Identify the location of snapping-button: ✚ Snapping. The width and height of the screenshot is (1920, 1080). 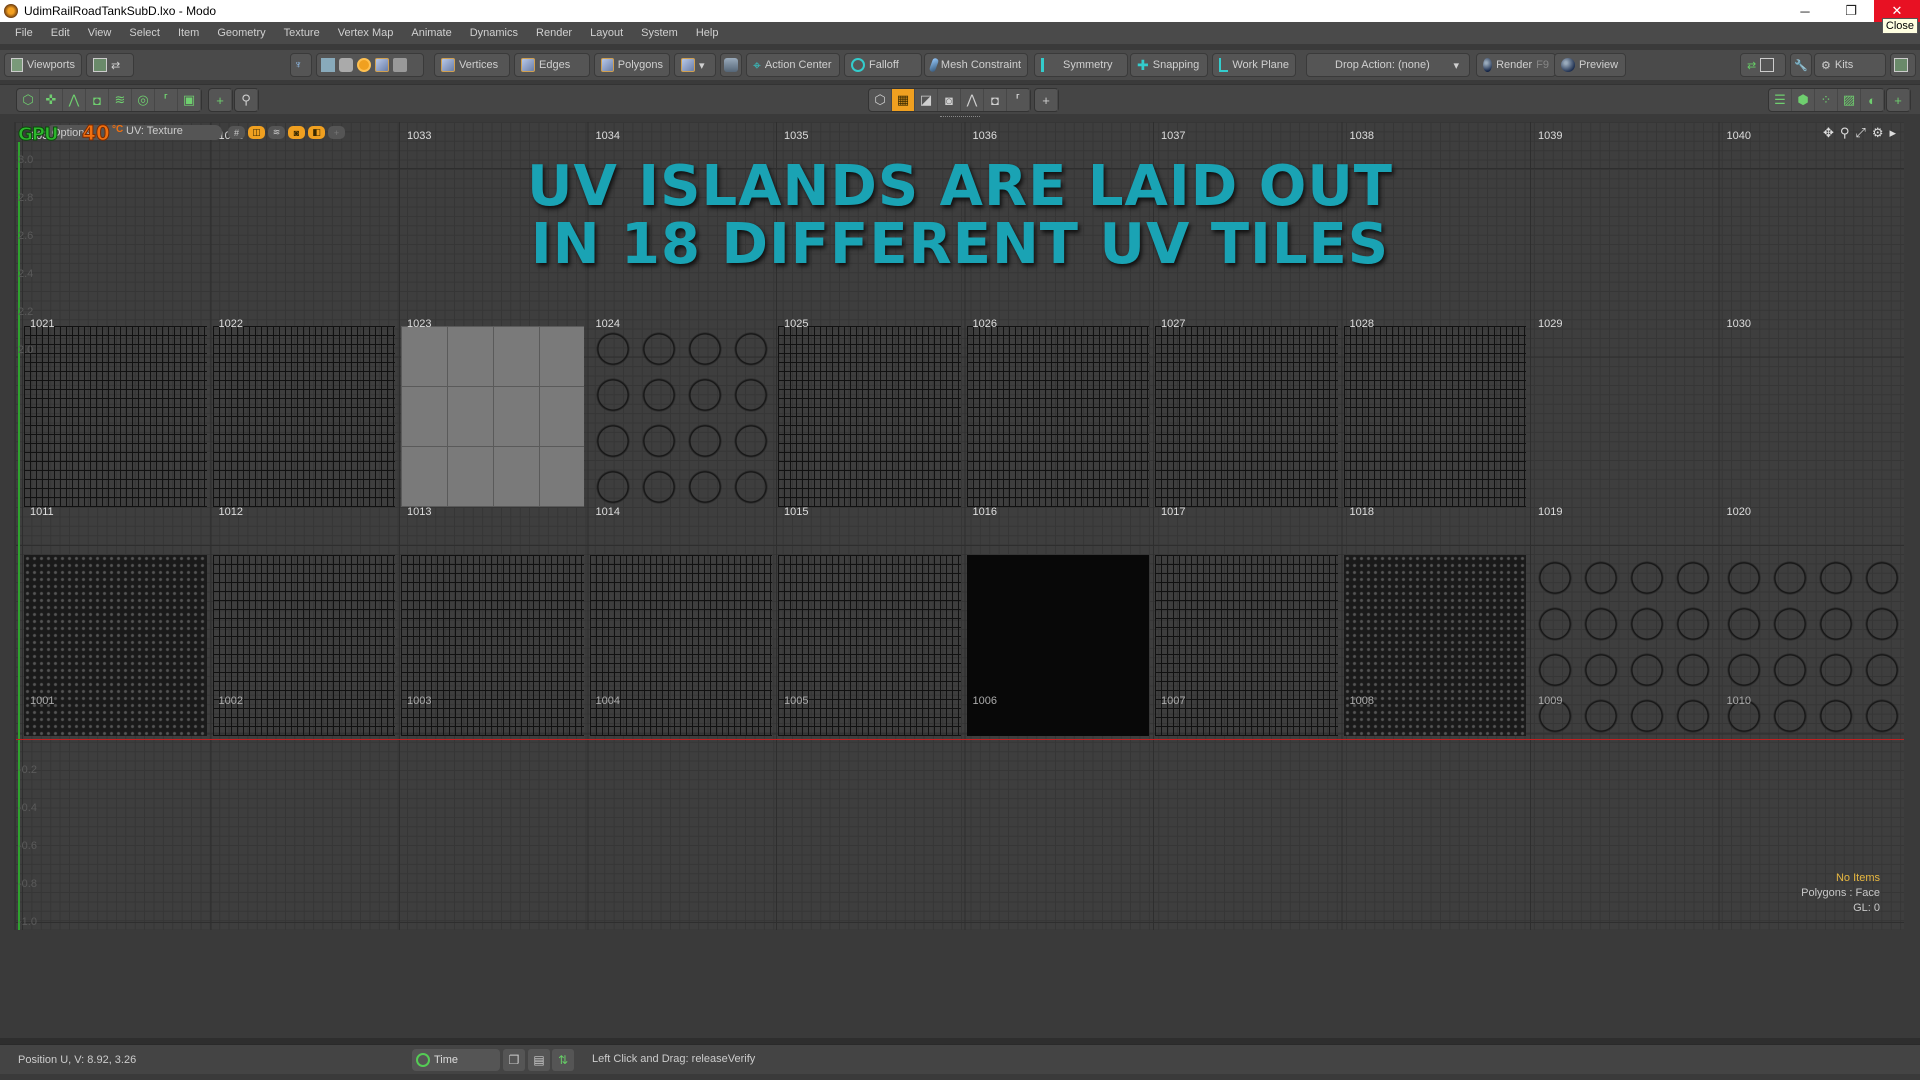
(1169, 65).